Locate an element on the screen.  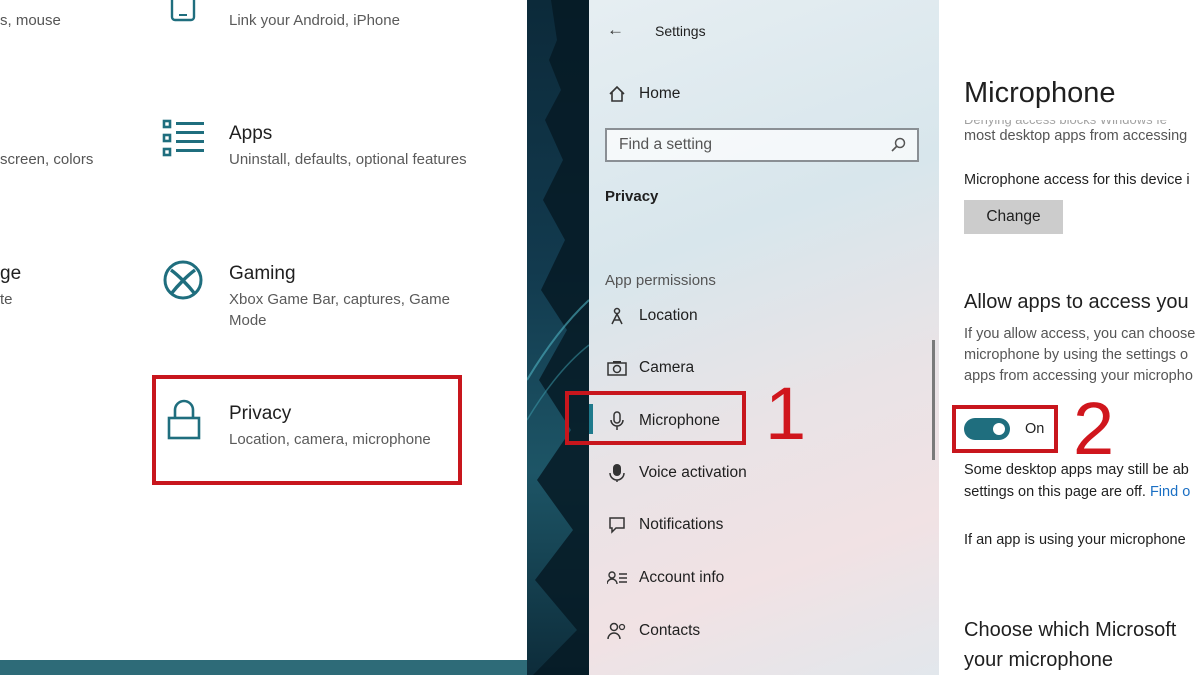
step-2-marker: 2 is located at coordinates (1094, 428).